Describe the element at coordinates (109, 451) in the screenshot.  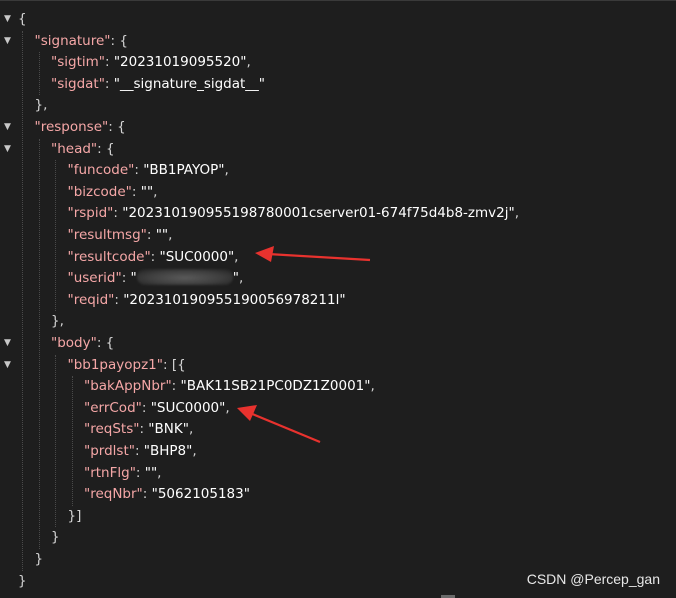
I see `json-key: "prdlst"` at that location.